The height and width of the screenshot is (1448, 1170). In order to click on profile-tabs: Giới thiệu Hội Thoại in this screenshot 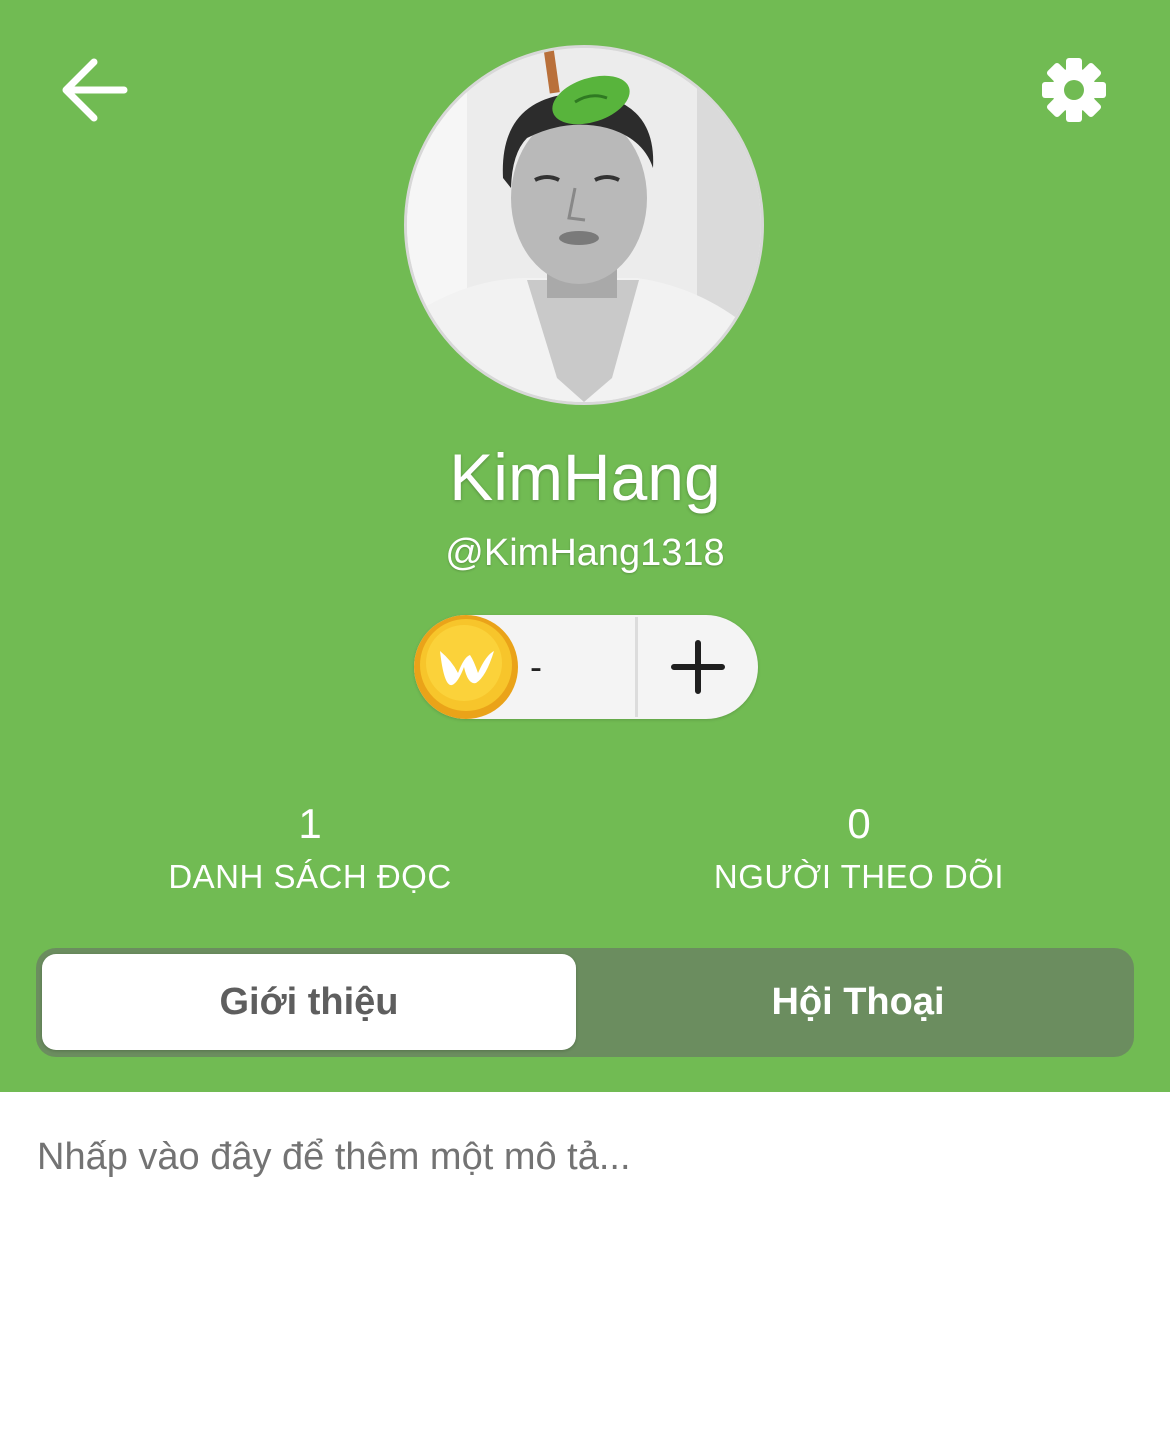, I will do `click(585, 1002)`.